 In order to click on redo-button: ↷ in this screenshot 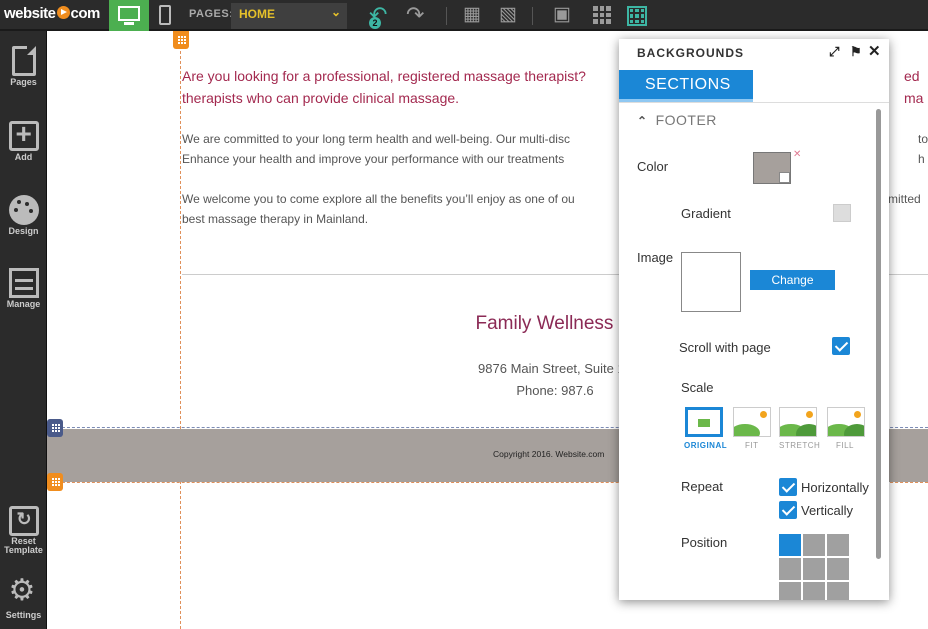, I will do `click(415, 15)`.